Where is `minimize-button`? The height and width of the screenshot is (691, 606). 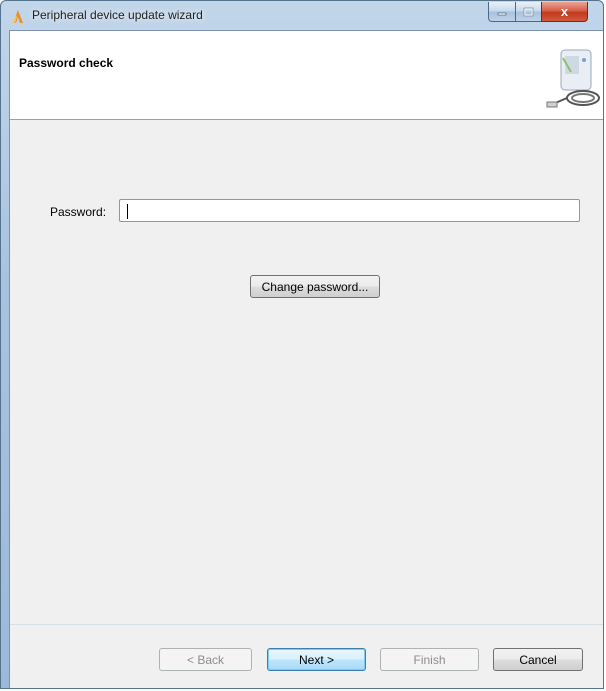 minimize-button is located at coordinates (502, 12).